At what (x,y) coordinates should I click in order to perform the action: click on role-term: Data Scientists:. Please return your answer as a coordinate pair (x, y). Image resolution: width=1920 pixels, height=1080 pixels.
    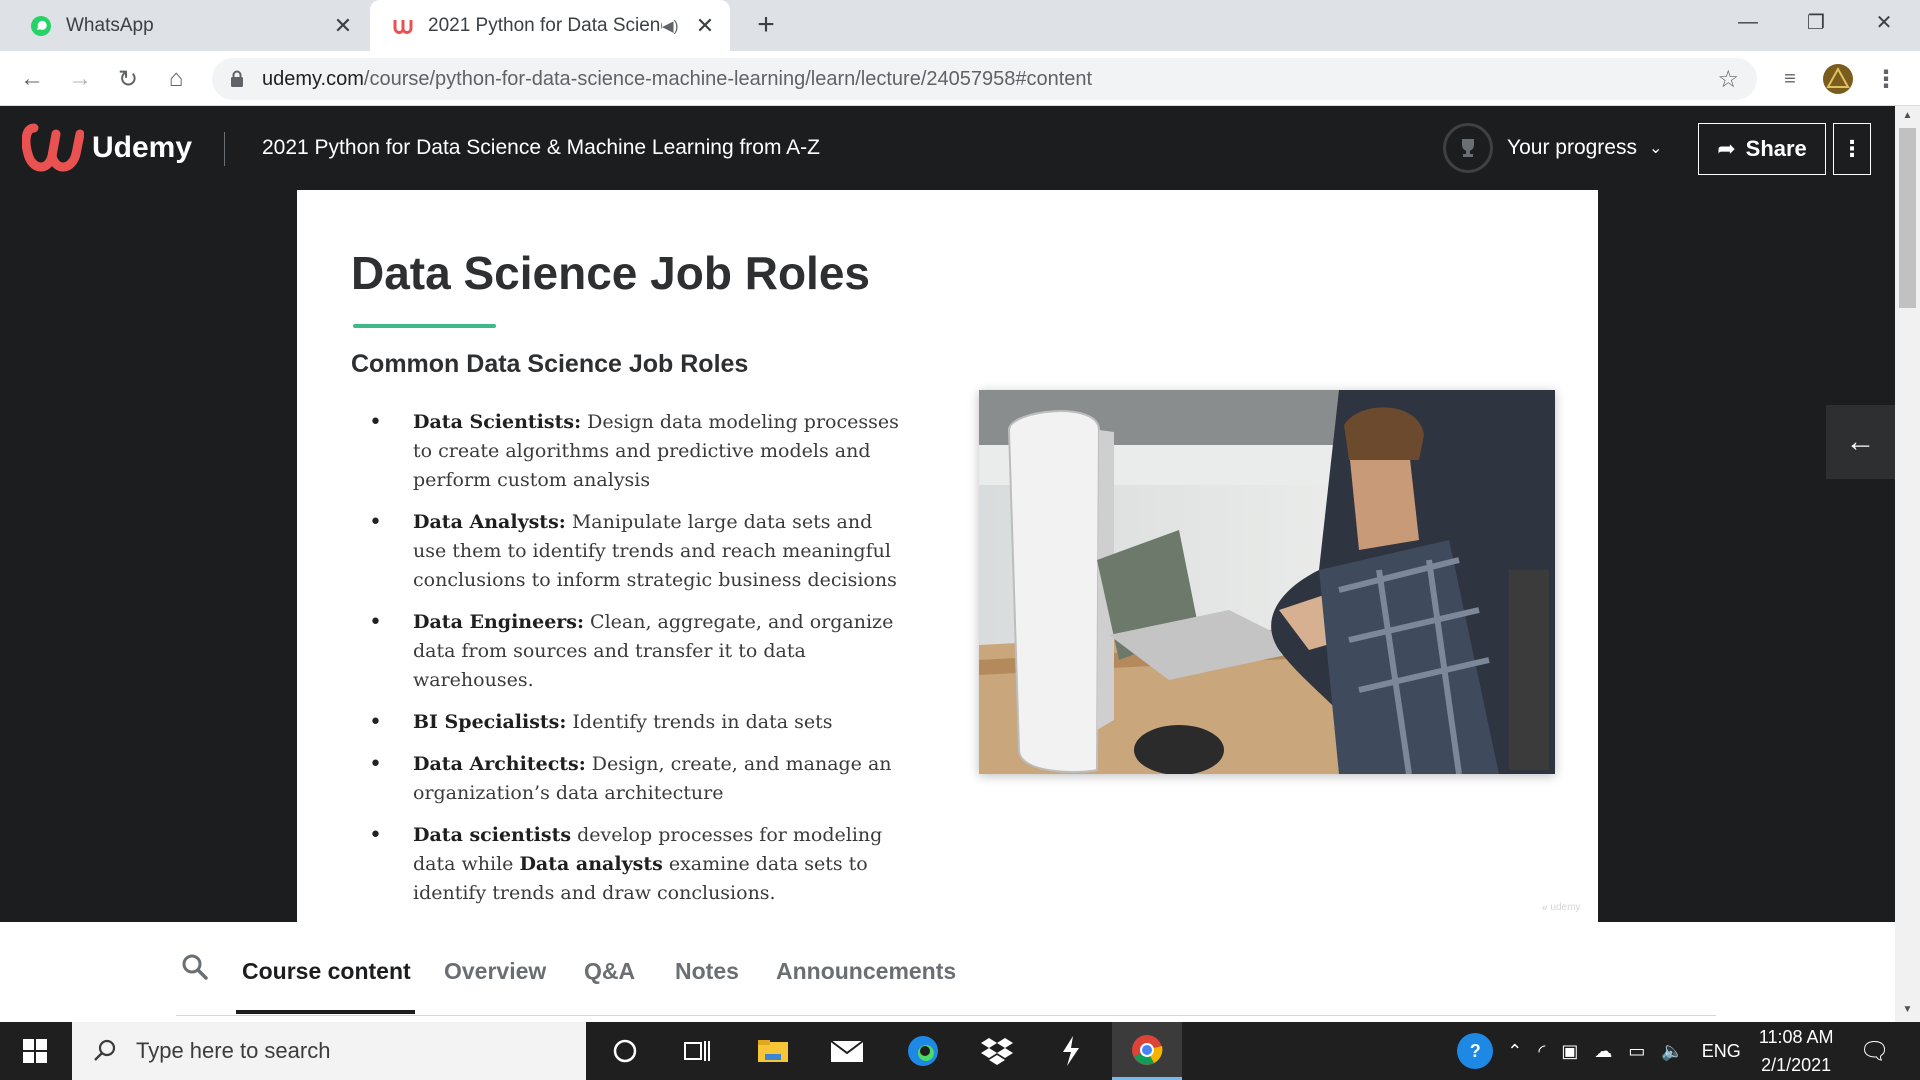
    Looking at the image, I should click on (497, 422).